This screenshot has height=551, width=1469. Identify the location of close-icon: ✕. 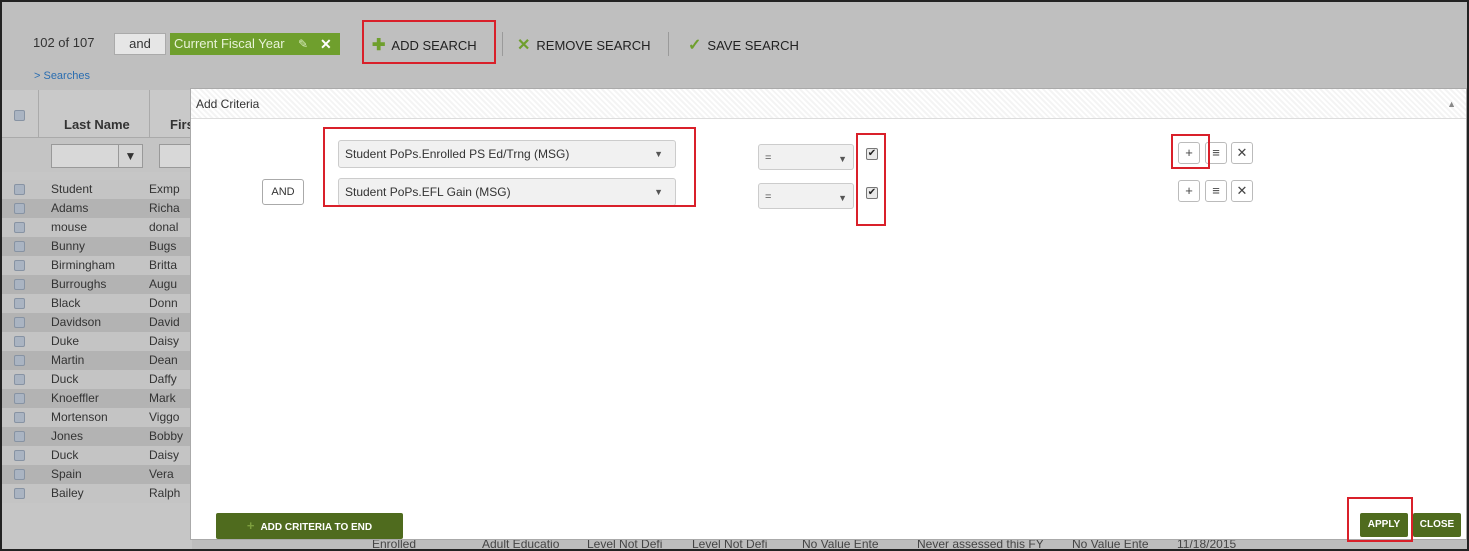
(1242, 190).